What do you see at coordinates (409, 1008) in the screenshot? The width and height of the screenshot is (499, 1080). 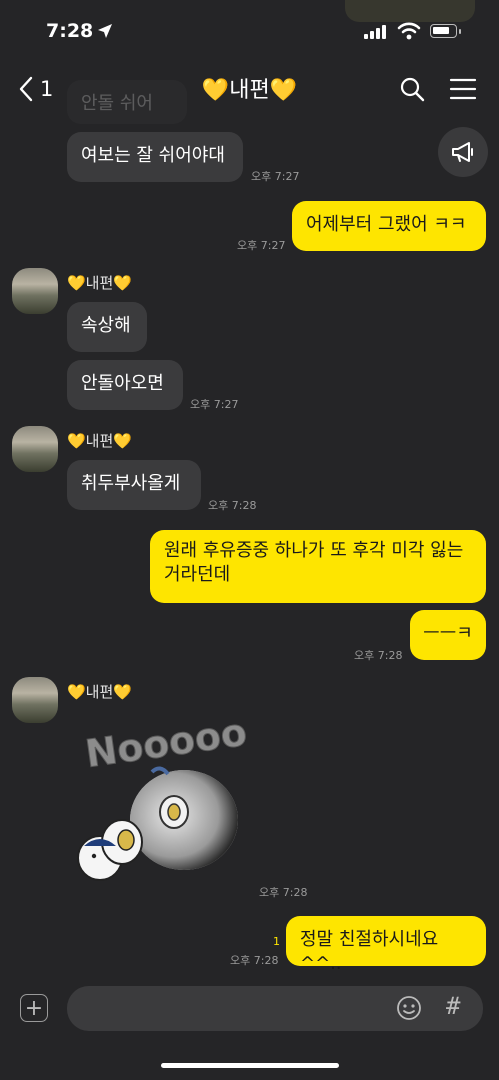 I see `emoji-icon` at bounding box center [409, 1008].